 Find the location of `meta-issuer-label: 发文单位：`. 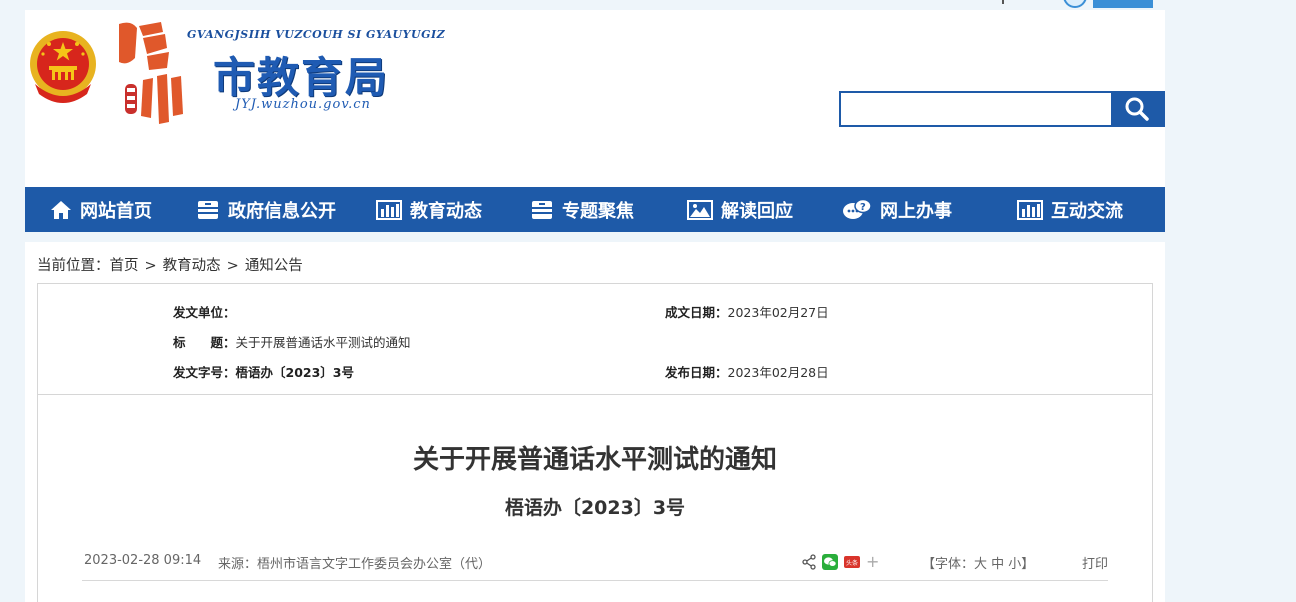

meta-issuer-label: 发文单位： is located at coordinates (204, 312).